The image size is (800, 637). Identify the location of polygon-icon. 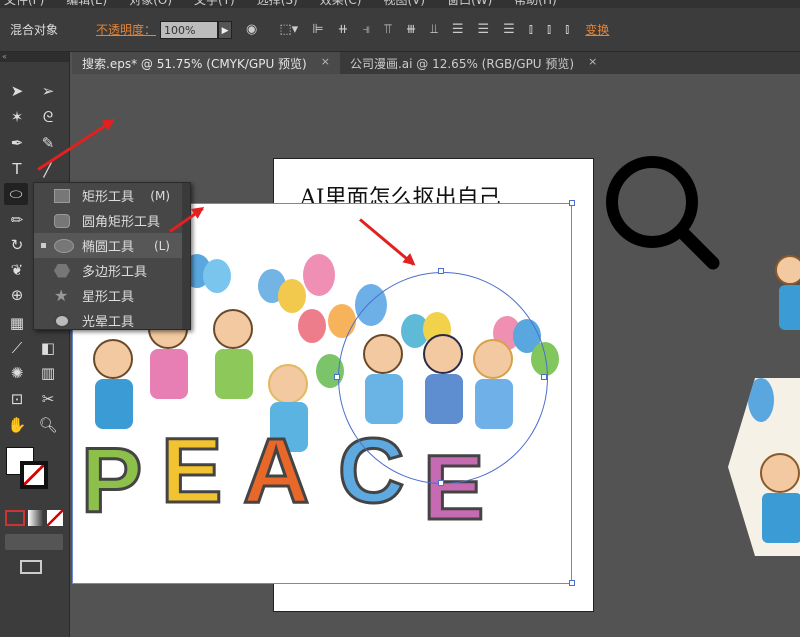
(62, 270).